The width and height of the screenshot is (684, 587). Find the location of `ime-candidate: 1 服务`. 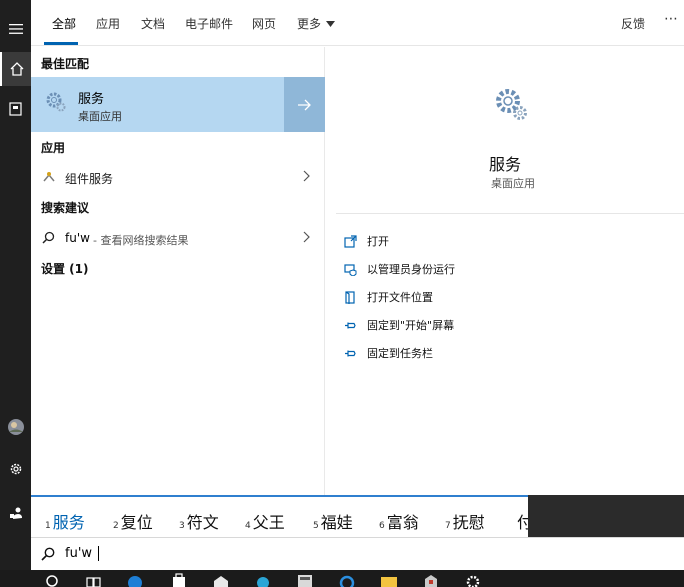

ime-candidate: 1 服务 is located at coordinates (65, 521).